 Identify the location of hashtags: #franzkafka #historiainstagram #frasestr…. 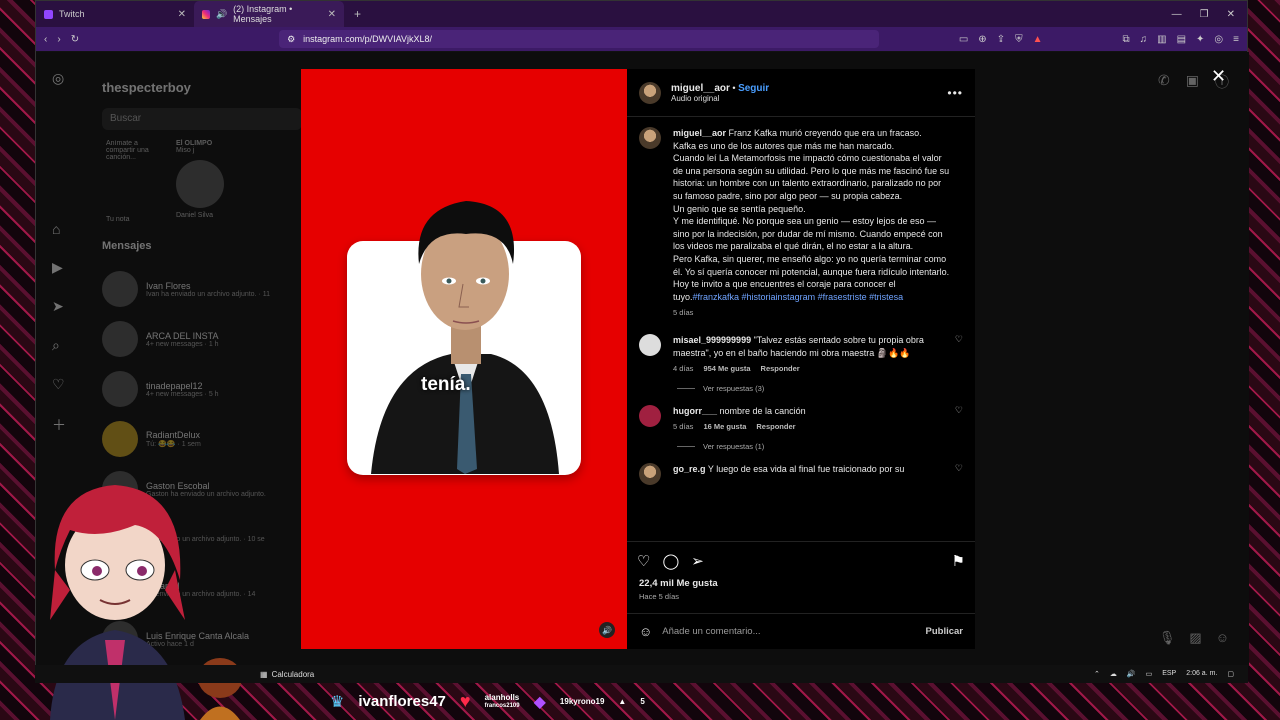
(798, 297).